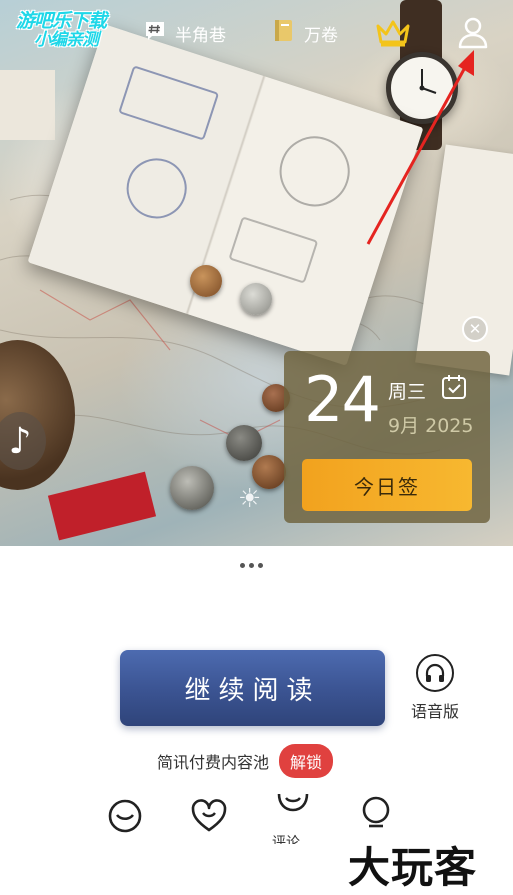  I want to click on paper-scrap, so click(27, 105).